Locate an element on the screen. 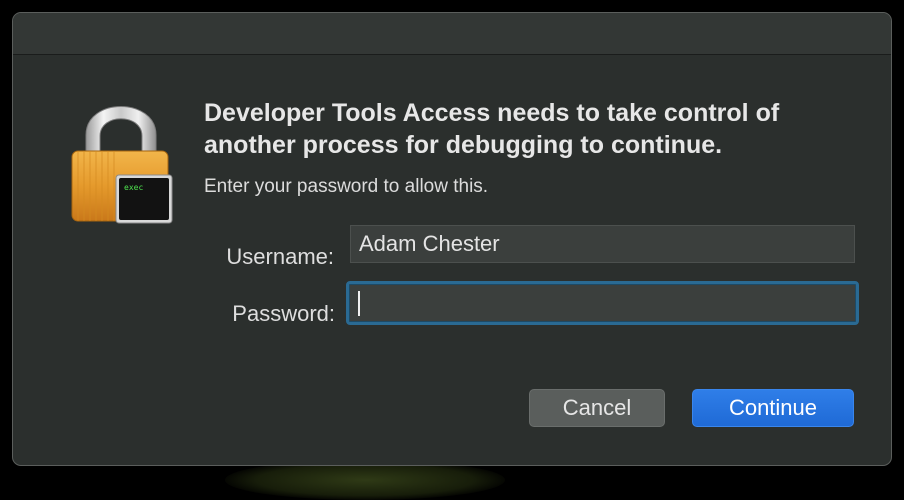 The image size is (904, 500). dialog-titlebar is located at coordinates (452, 34).